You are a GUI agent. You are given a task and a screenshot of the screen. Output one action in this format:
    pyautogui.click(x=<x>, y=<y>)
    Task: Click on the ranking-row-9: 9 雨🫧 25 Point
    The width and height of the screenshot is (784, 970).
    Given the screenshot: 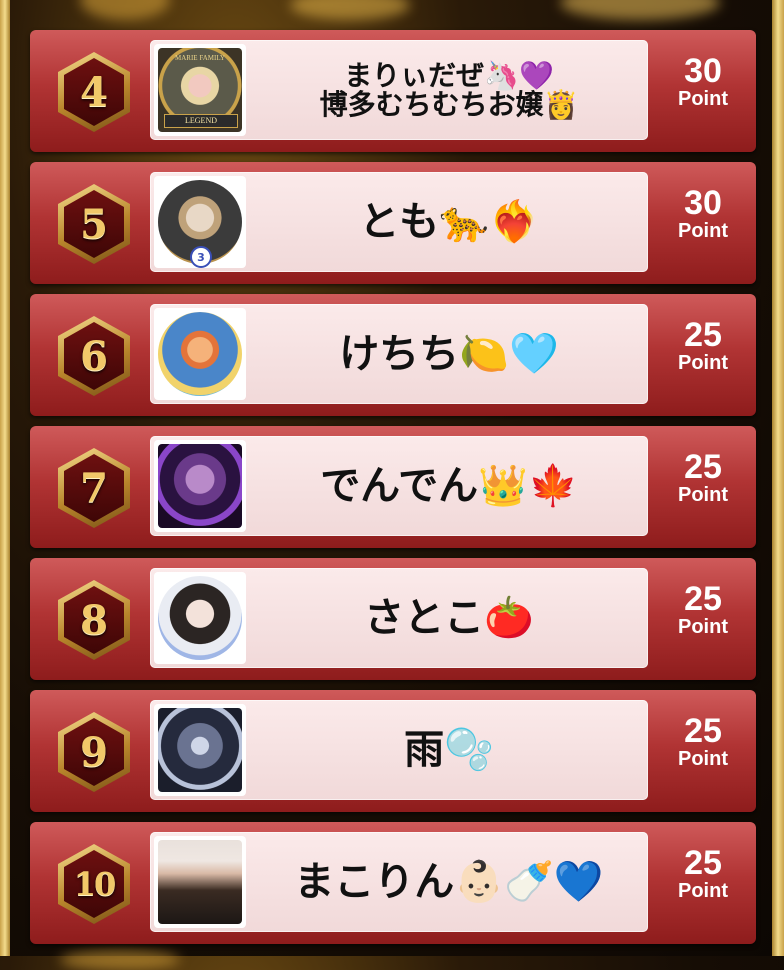 What is the action you would take?
    pyautogui.click(x=393, y=751)
    